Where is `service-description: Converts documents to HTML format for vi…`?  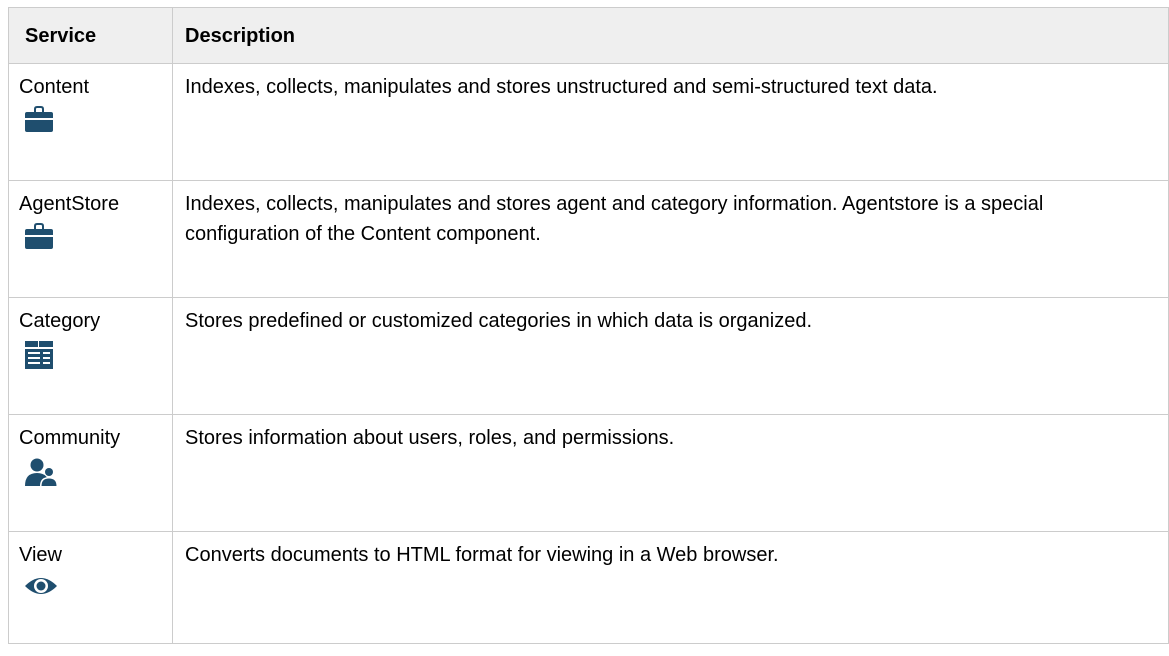
service-description: Converts documents to HTML format for vi… is located at coordinates (482, 555).